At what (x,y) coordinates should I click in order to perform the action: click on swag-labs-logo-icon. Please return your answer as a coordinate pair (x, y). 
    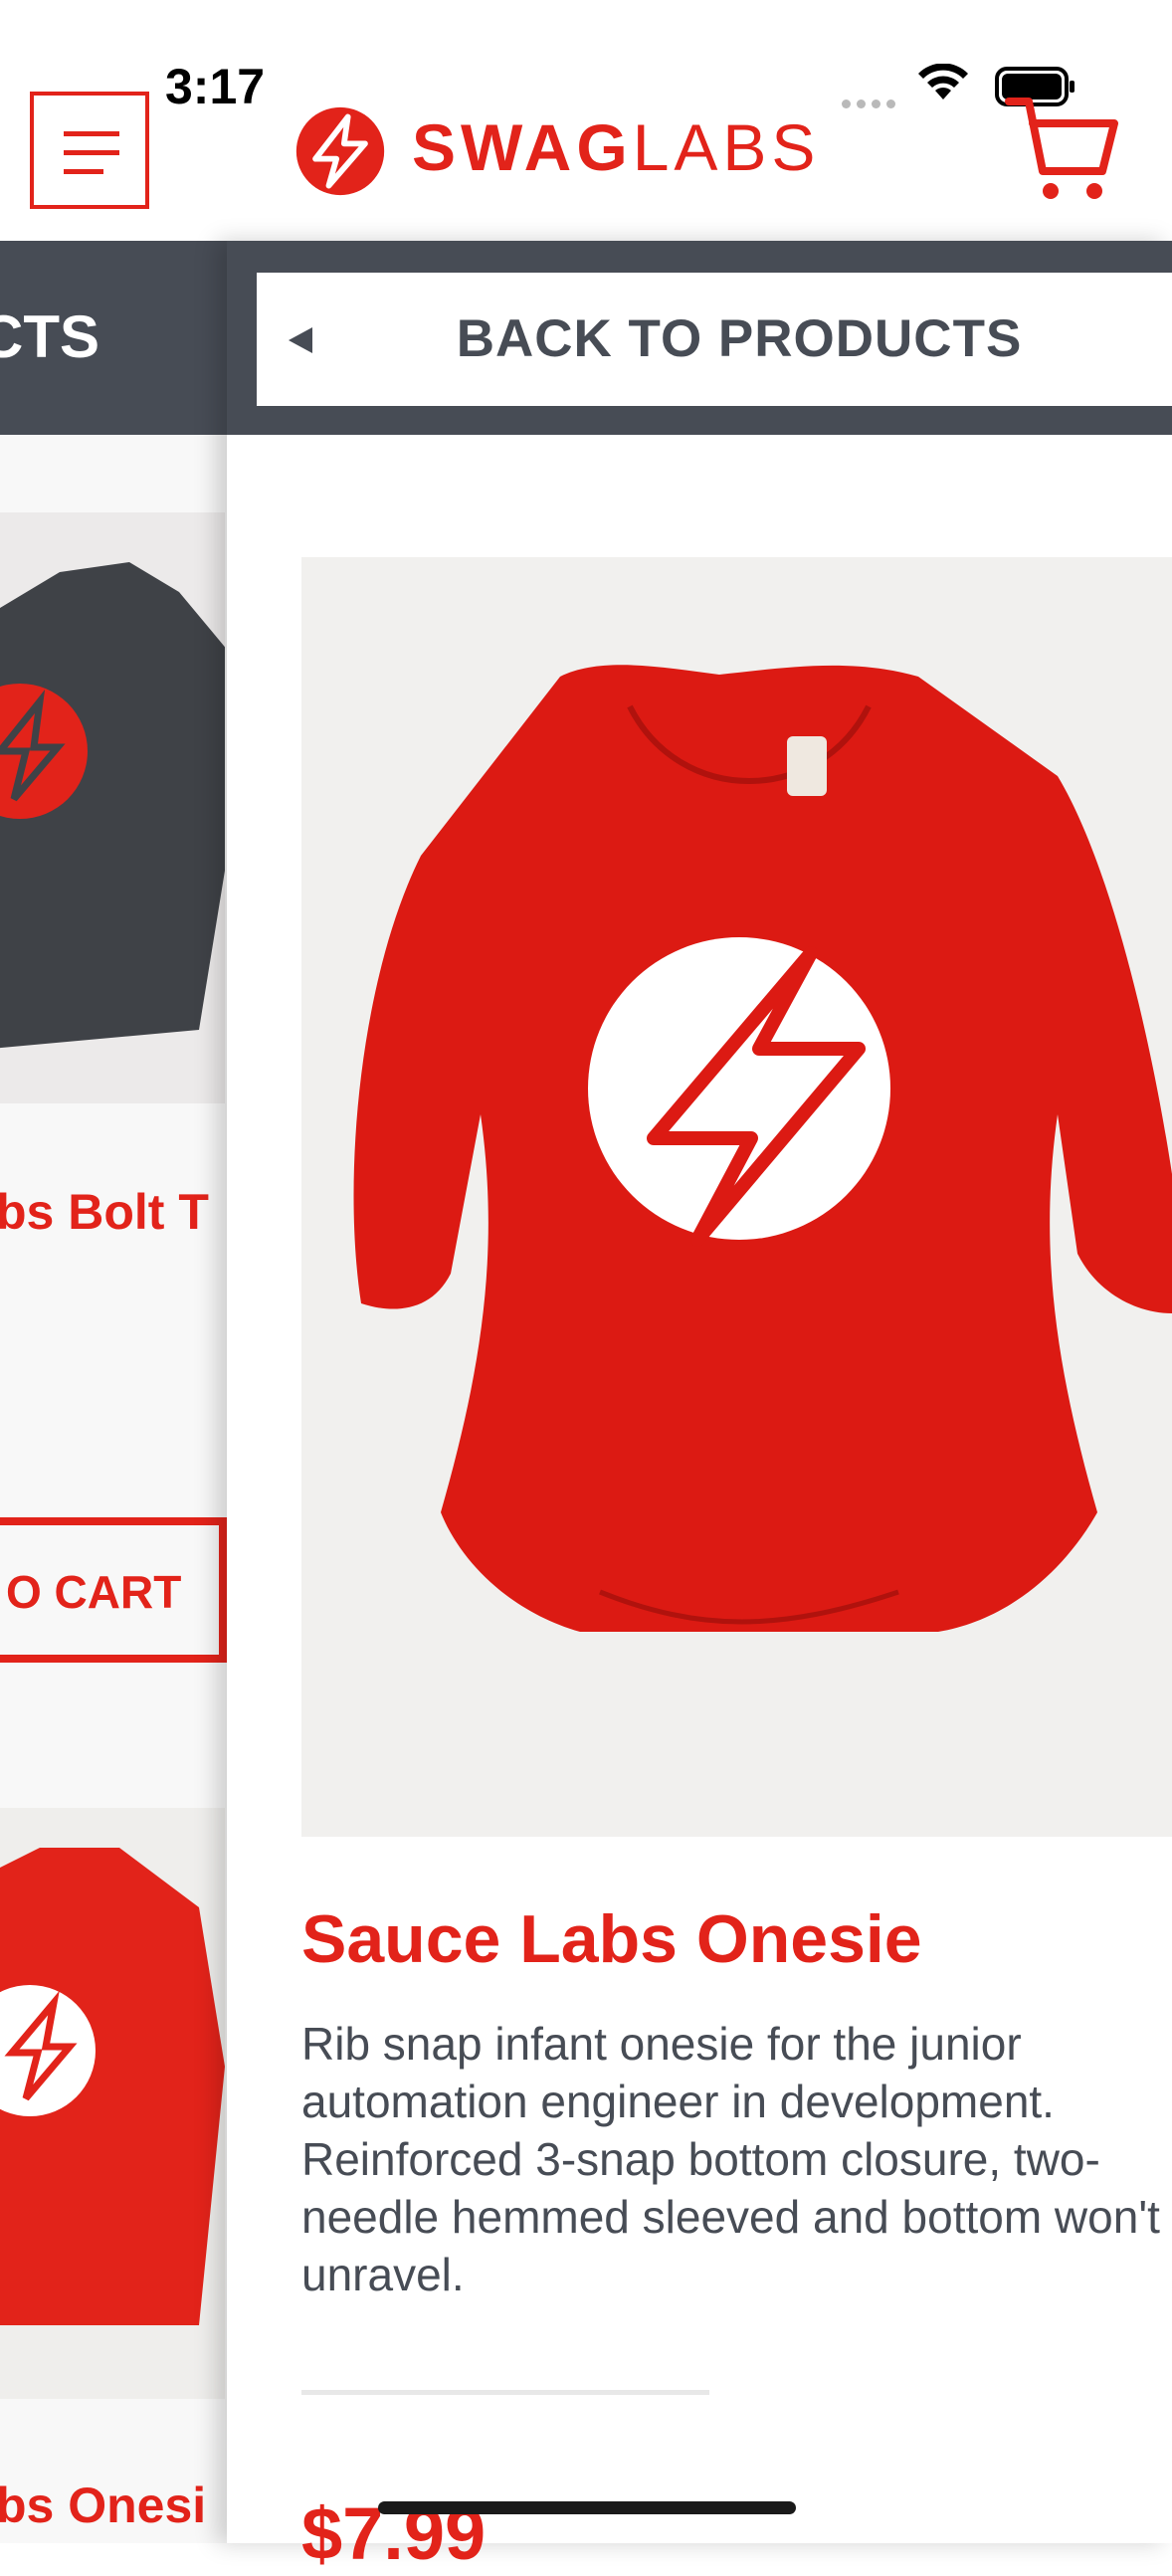
    Looking at the image, I should click on (340, 151).